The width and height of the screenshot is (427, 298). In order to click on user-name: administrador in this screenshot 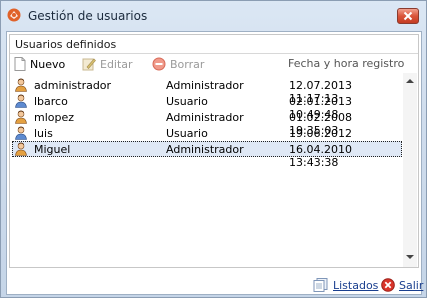, I will do `click(73, 85)`.